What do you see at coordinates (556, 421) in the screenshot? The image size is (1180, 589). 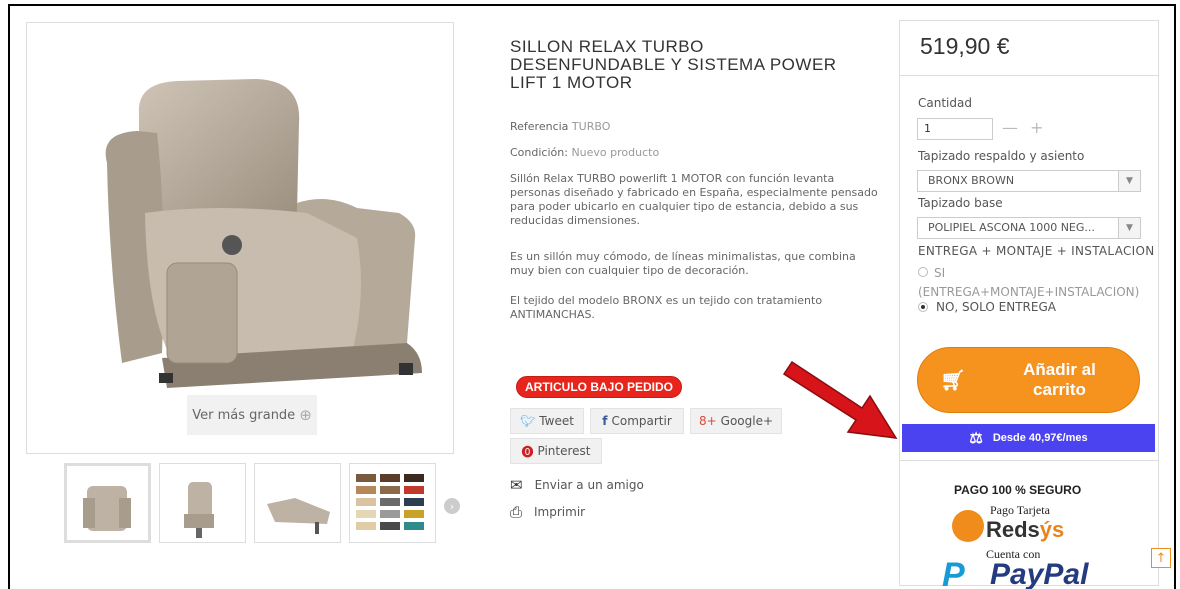 I see `tweet-label: Tweet` at bounding box center [556, 421].